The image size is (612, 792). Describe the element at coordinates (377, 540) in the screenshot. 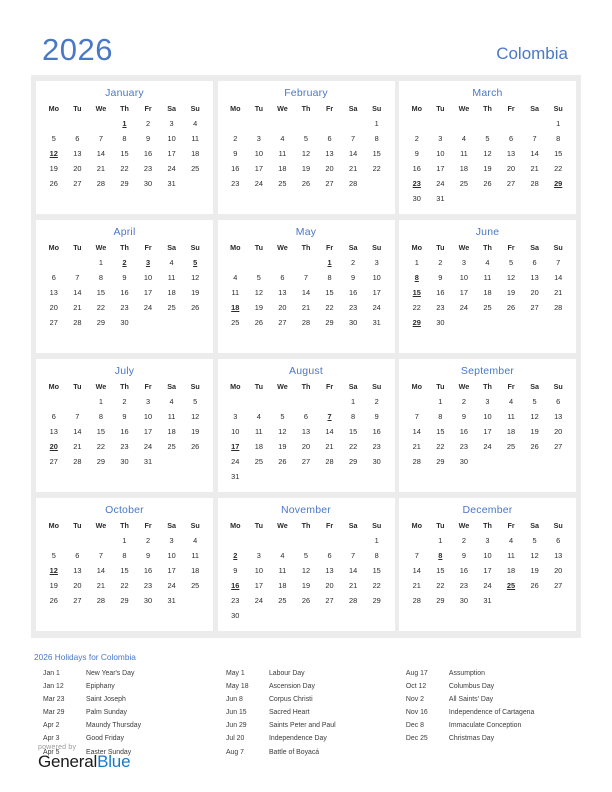

I see `day-cell: 1` at that location.